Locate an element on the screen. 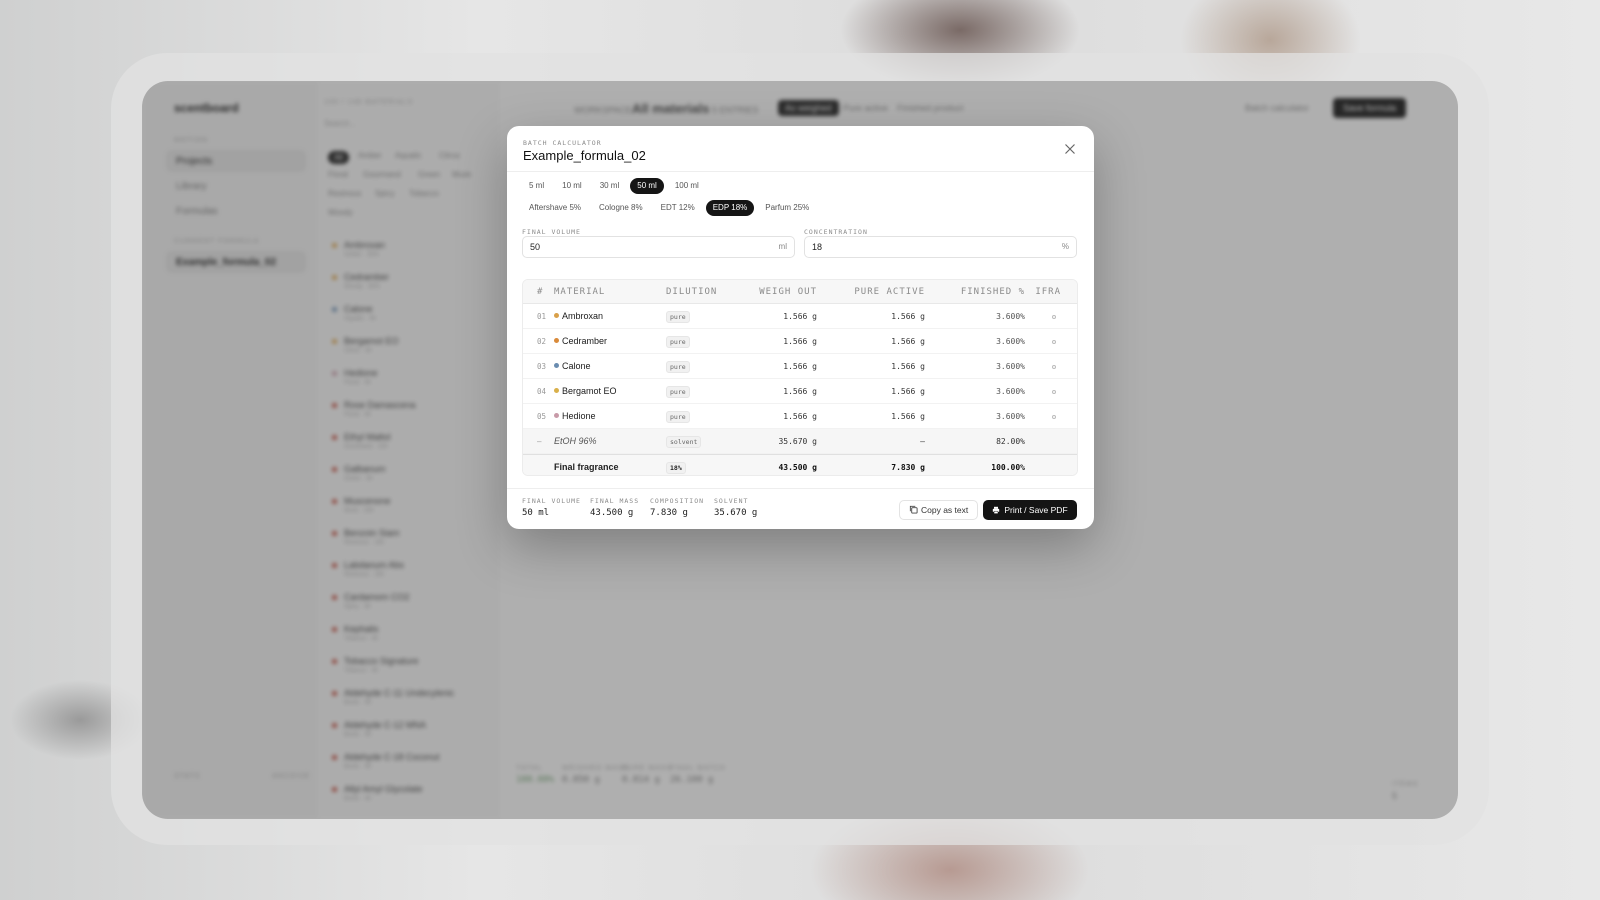 The image size is (1600, 900). dialog-eyebrow: BATCH CALCULATOR is located at coordinates (562, 143).